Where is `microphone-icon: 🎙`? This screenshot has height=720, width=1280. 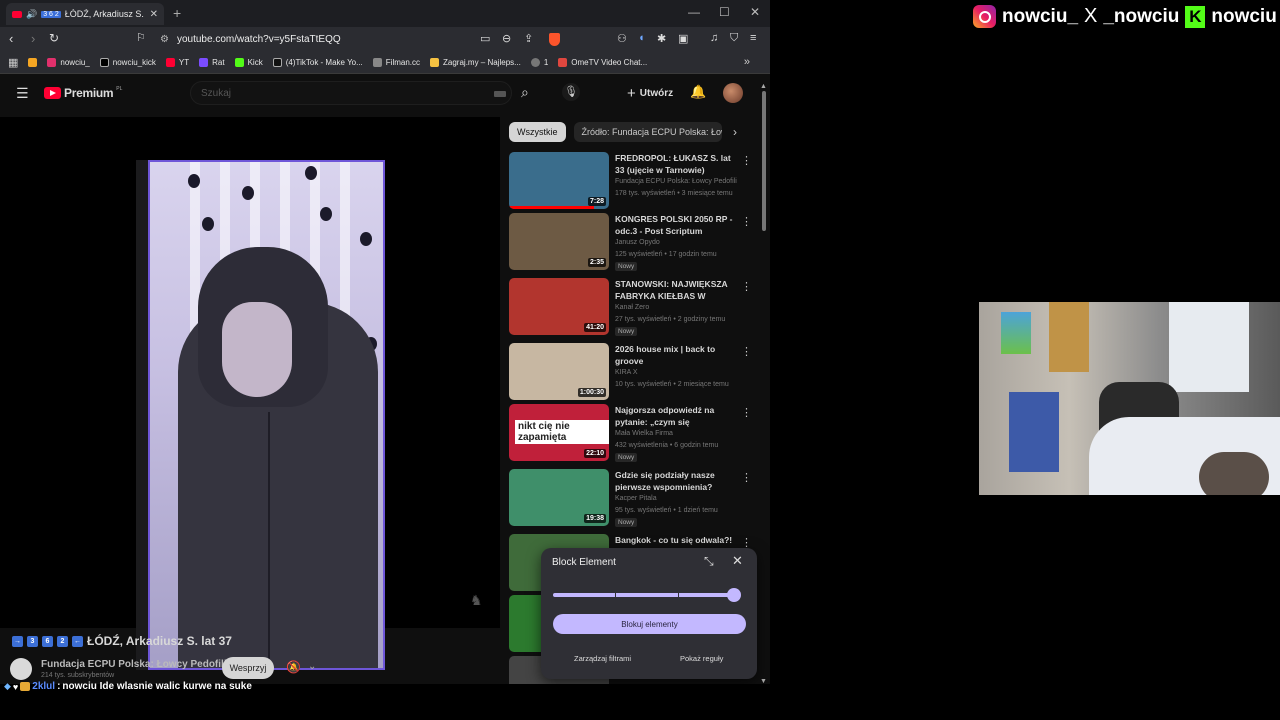 microphone-icon: 🎙 is located at coordinates (571, 92).